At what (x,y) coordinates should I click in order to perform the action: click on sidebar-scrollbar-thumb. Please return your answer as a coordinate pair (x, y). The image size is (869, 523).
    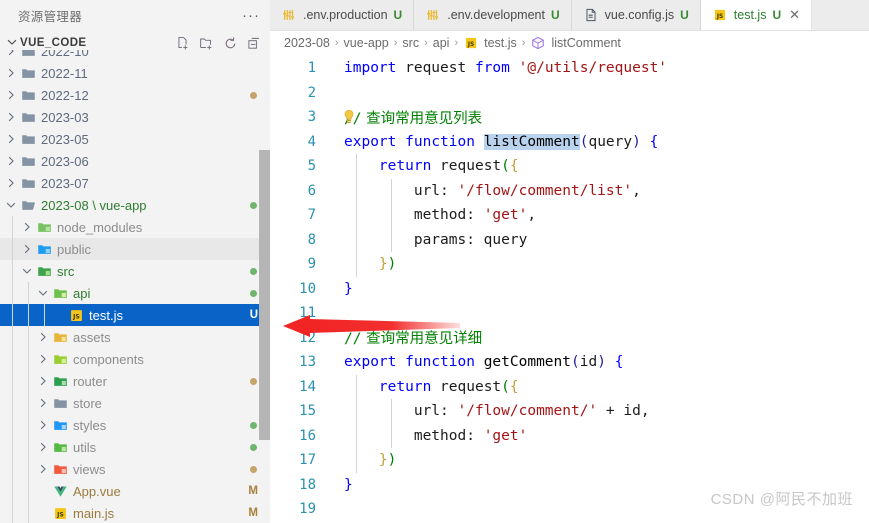
    Looking at the image, I should click on (264, 295).